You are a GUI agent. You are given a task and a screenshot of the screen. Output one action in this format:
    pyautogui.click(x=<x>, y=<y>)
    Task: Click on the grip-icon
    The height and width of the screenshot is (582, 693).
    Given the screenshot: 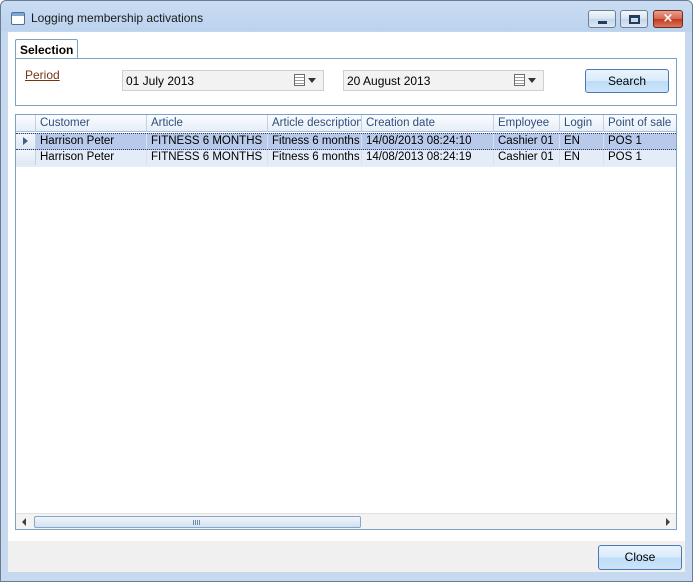 What is the action you would take?
    pyautogui.click(x=196, y=522)
    